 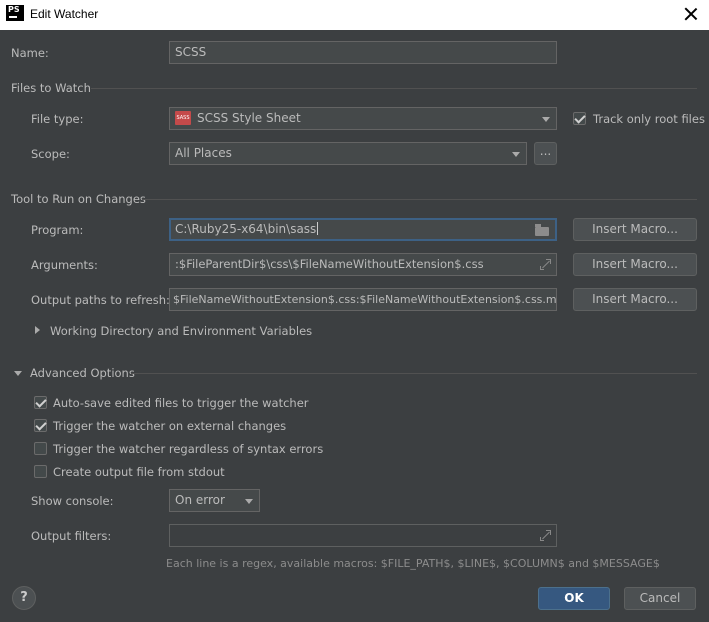 What do you see at coordinates (139, 472) in the screenshot?
I see `stdout-label: Create output file from stdout` at bounding box center [139, 472].